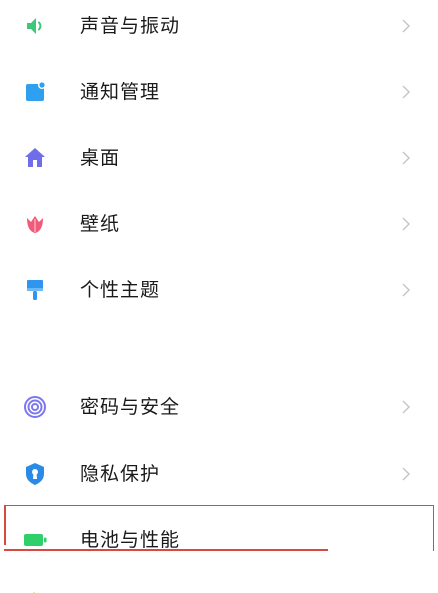 The height and width of the screenshot is (593, 438). I want to click on highlight-box, so click(219, 528).